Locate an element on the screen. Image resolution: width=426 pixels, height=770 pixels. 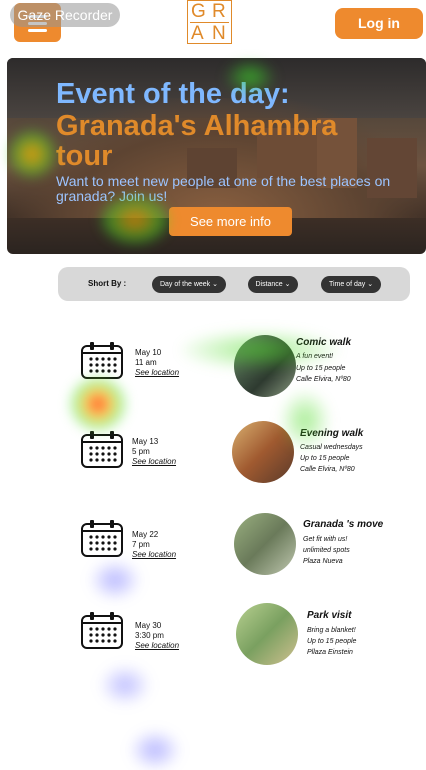
event-detail: Casual wednesdays is located at coordinates (331, 447).